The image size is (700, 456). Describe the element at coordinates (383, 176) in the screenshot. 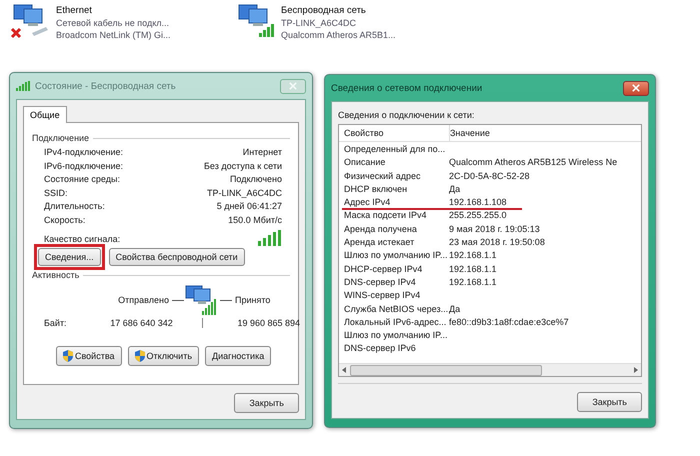

I see `property-cell-text: Физический адрес` at that location.